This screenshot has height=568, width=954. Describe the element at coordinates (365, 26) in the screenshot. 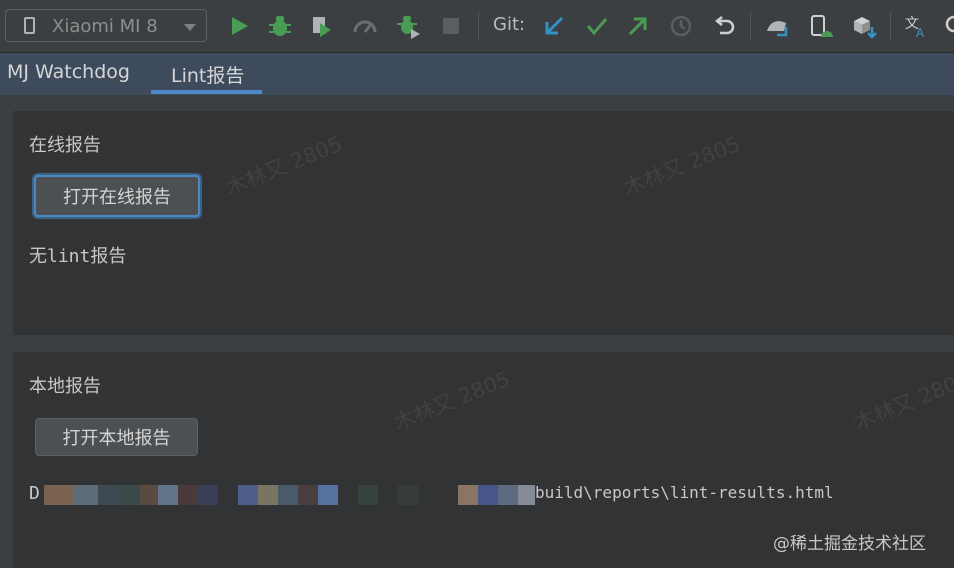

I see `profile-icon` at that location.